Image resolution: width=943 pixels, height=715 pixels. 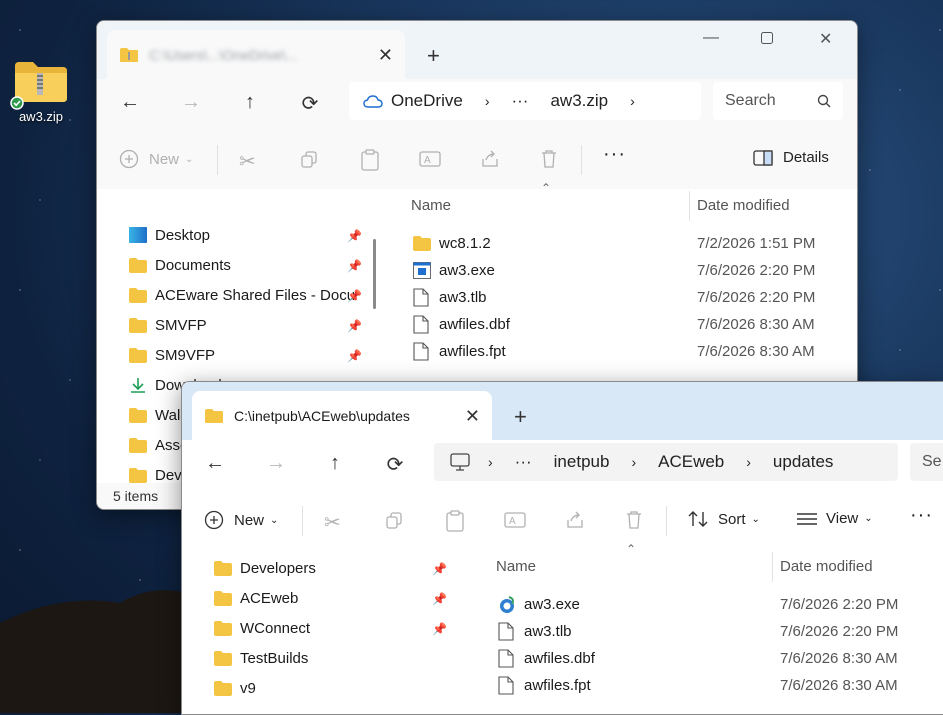 What do you see at coordinates (427, 101) in the screenshot?
I see `breadcrumb-onedrive: OneDrive` at bounding box center [427, 101].